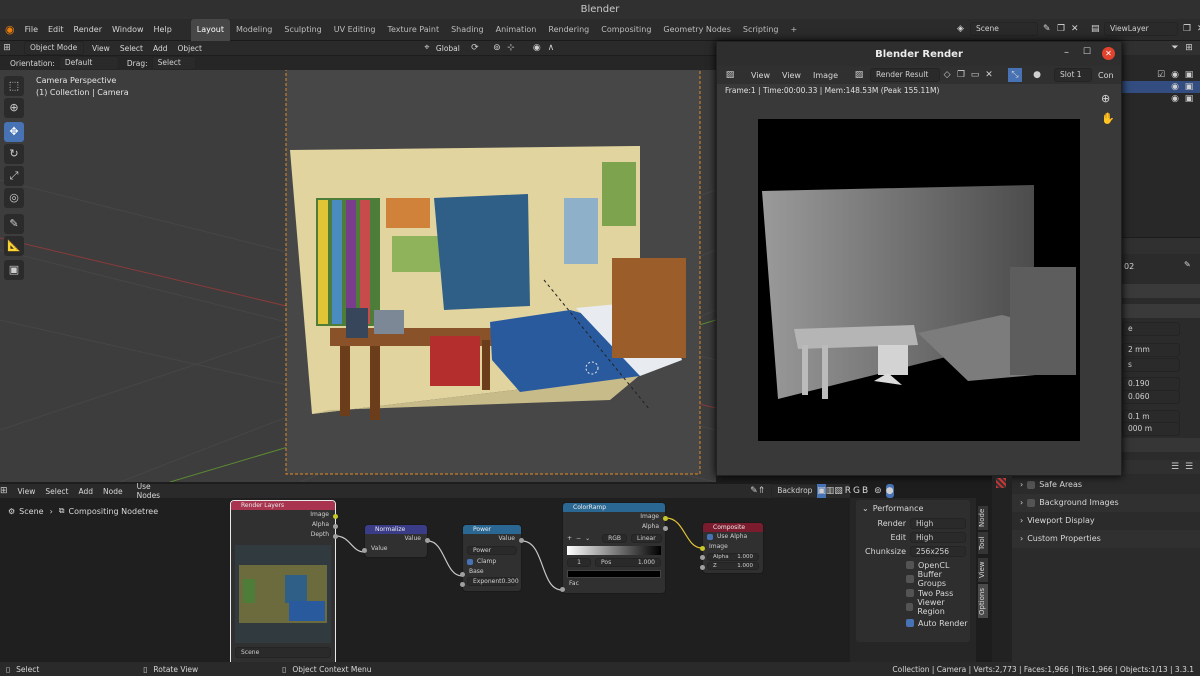 Image resolution: width=1200 pixels, height=676 pixels. I want to click on color-mode-dropdown: RGB, so click(615, 538).